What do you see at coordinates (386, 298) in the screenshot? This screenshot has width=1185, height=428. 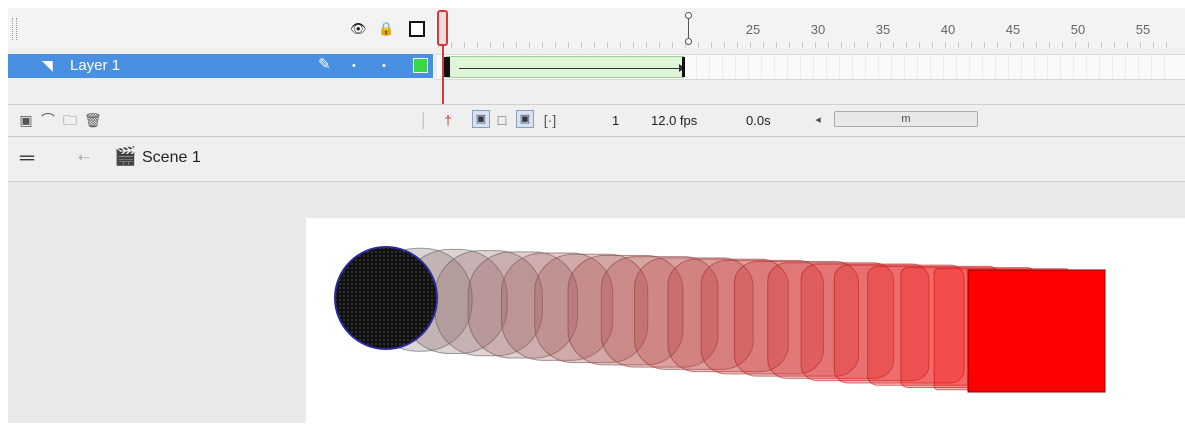 I see `start-circle-shape` at bounding box center [386, 298].